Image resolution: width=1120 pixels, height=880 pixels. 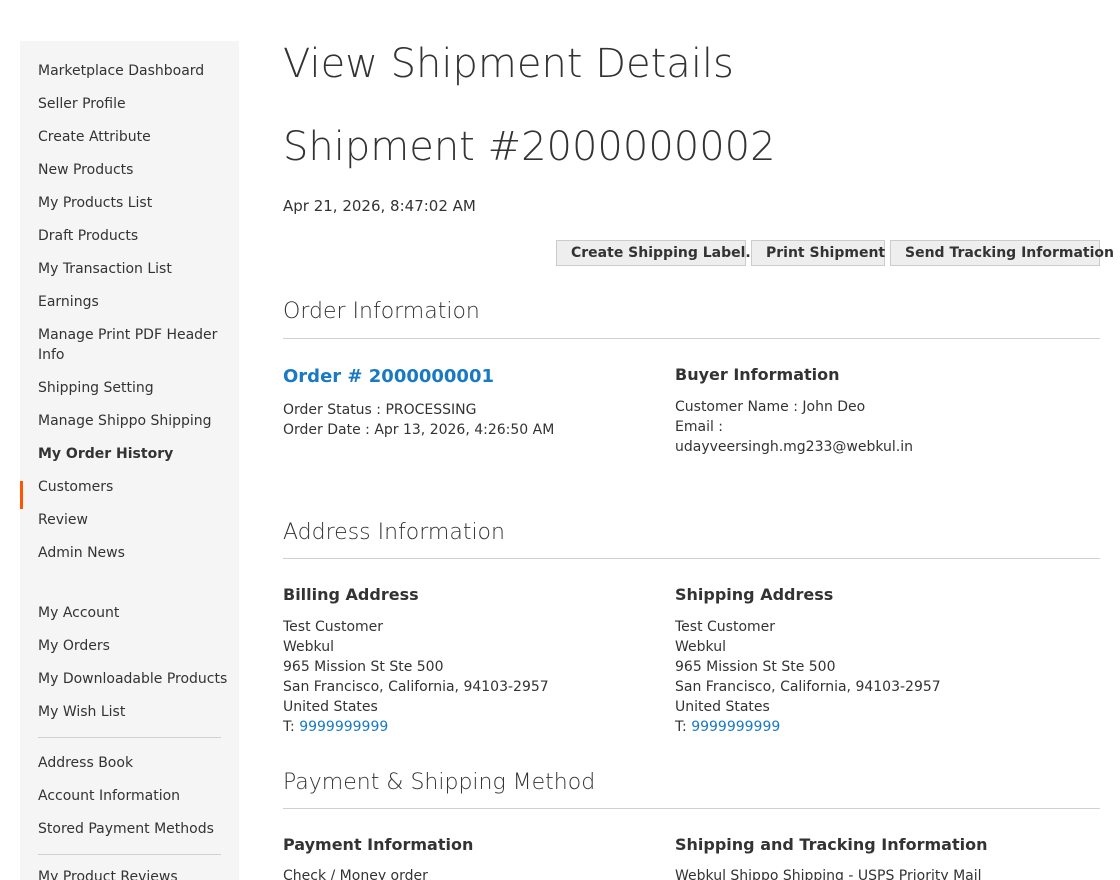 I want to click on shipping-phone-line: T: 9999999999, so click(x=727, y=727).